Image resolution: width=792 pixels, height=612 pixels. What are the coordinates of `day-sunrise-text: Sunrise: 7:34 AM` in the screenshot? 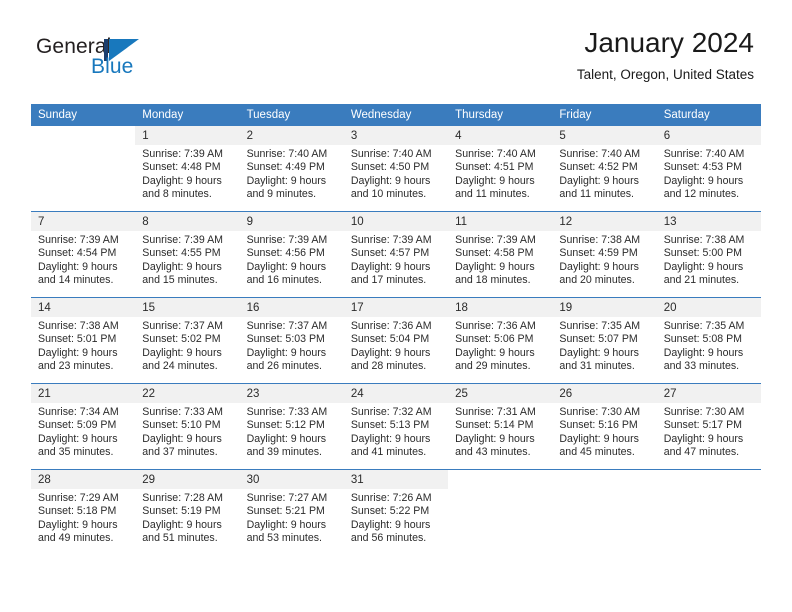 It's located at (78, 412).